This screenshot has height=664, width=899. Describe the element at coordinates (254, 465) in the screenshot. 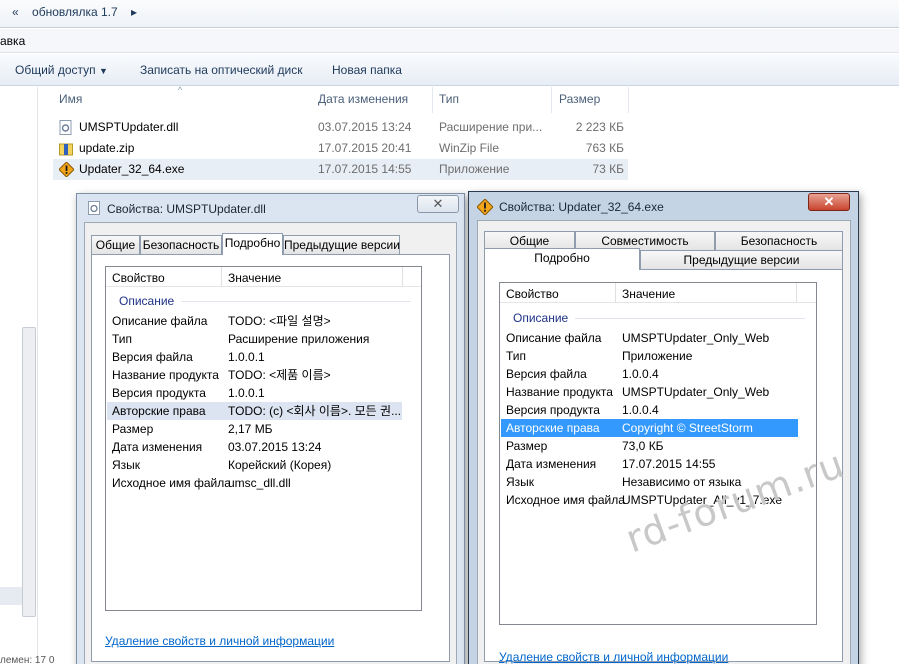

I see `property-row: Язык Корейский (Корея)` at that location.